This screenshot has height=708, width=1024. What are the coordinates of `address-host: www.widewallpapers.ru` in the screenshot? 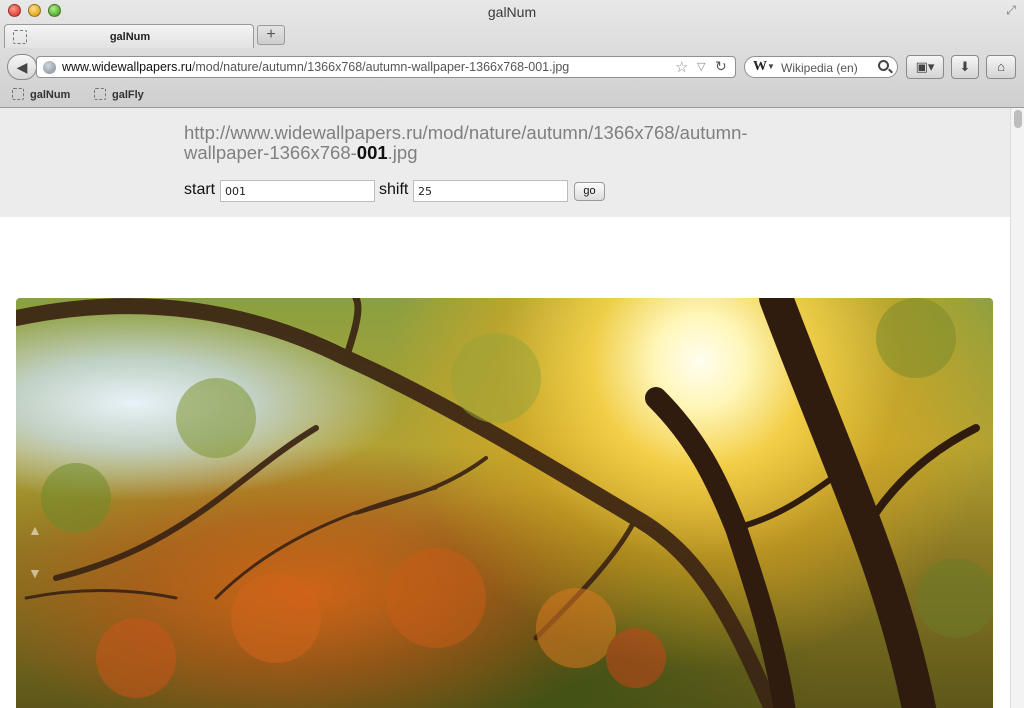 It's located at (127, 67).